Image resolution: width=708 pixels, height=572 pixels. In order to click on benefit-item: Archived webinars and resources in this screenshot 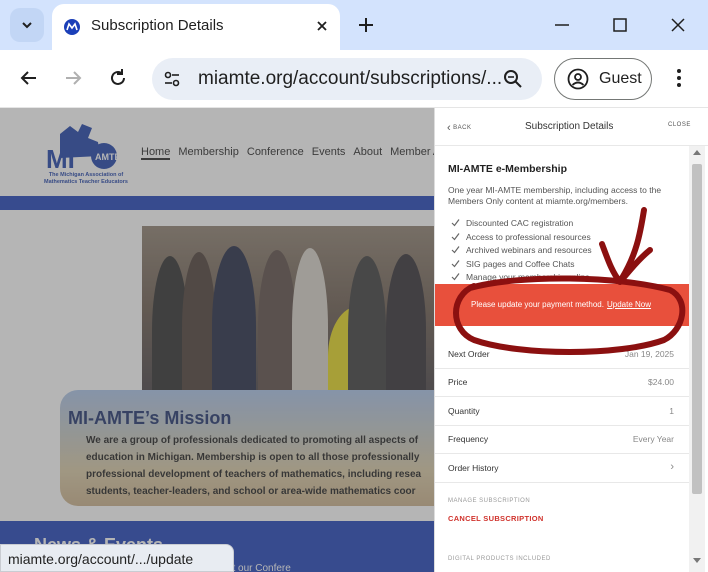, I will do `click(521, 251)`.